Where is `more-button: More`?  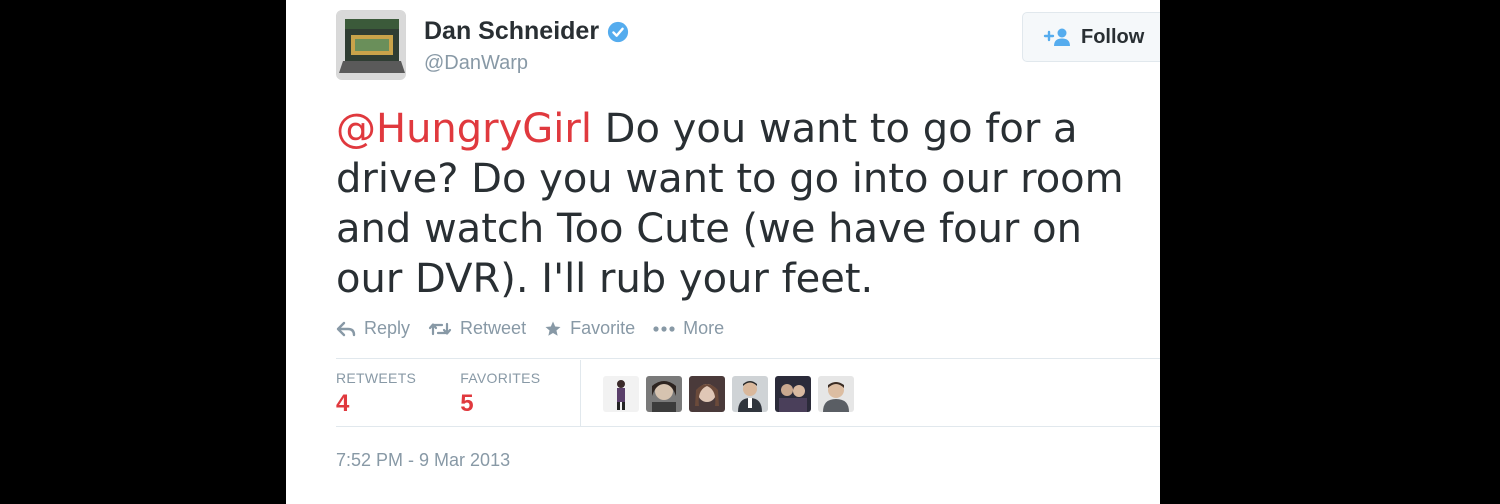
more-button: More is located at coordinates (688, 328).